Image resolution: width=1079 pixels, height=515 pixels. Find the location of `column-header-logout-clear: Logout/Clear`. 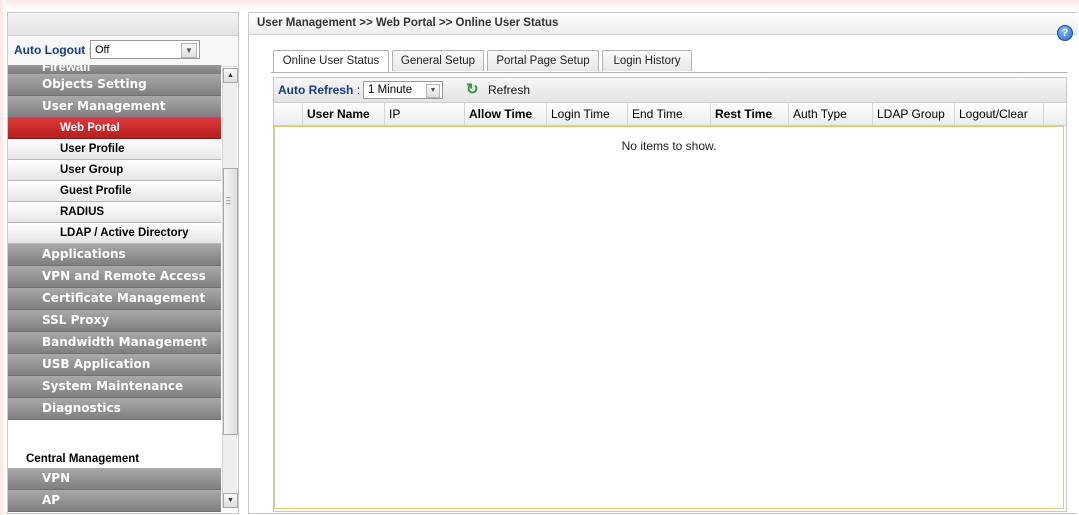

column-header-logout-clear: Logout/Clear is located at coordinates (999, 114).